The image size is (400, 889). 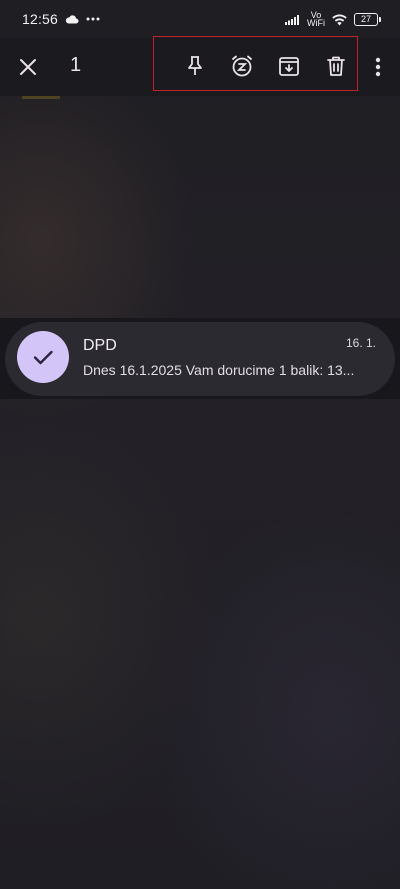 I want to click on snooze-button, so click(x=242, y=66).